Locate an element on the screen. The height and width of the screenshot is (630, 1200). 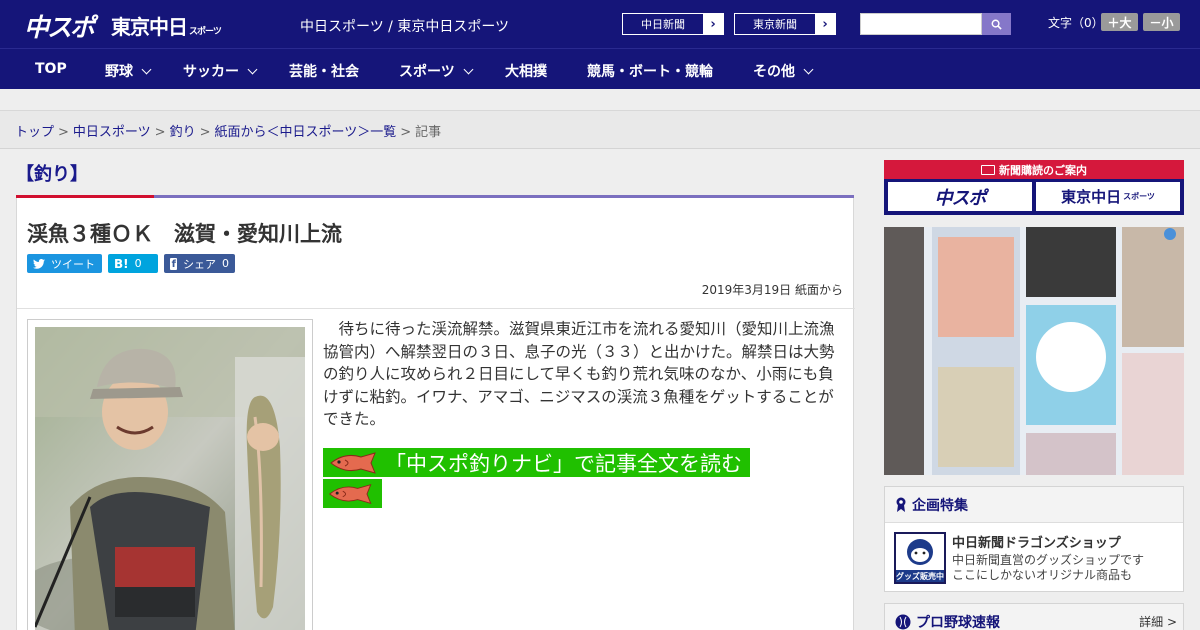
chunichi-shimbun-link: 中日新聞 › is located at coordinates (673, 24).